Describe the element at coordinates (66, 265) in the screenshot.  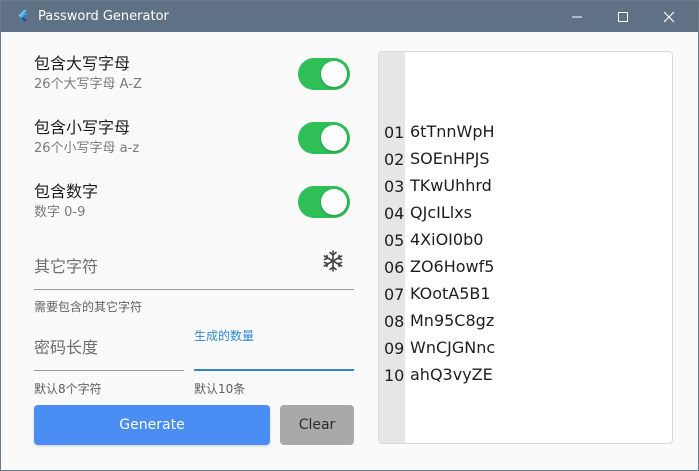
I see `other-chars-input: 其它字符` at that location.